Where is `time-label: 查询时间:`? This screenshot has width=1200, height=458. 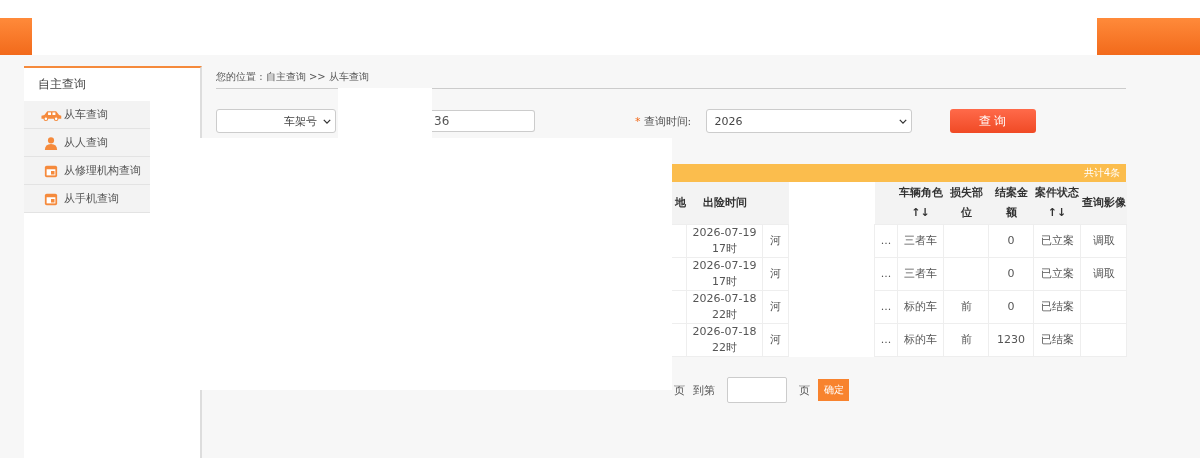
time-label: 查询时间: is located at coordinates (668, 121).